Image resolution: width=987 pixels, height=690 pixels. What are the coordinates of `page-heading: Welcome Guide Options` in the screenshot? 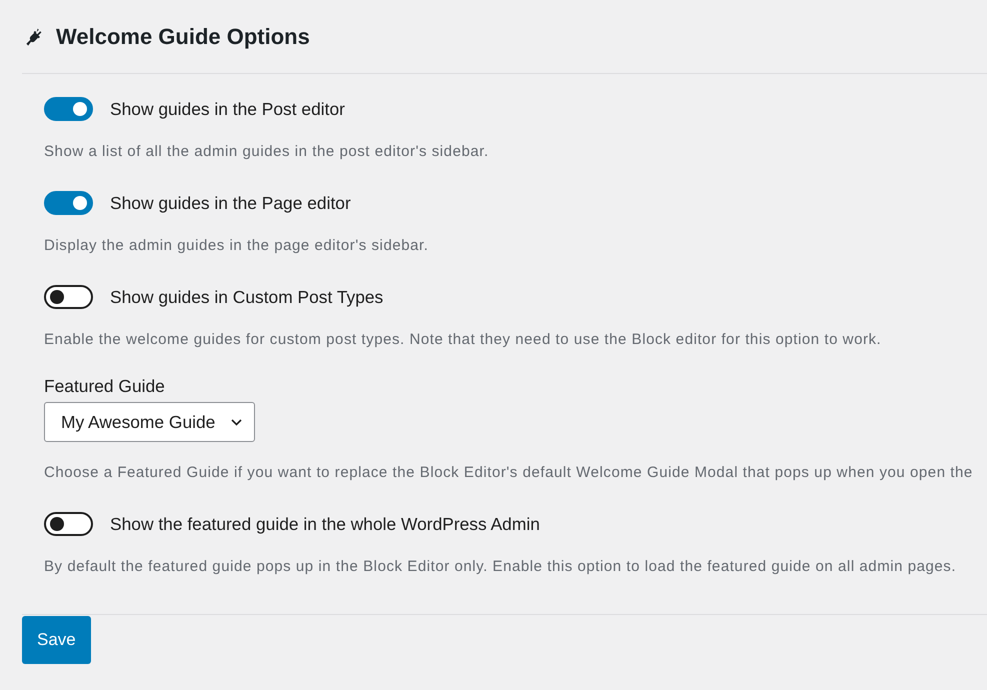 It's located at (183, 37).